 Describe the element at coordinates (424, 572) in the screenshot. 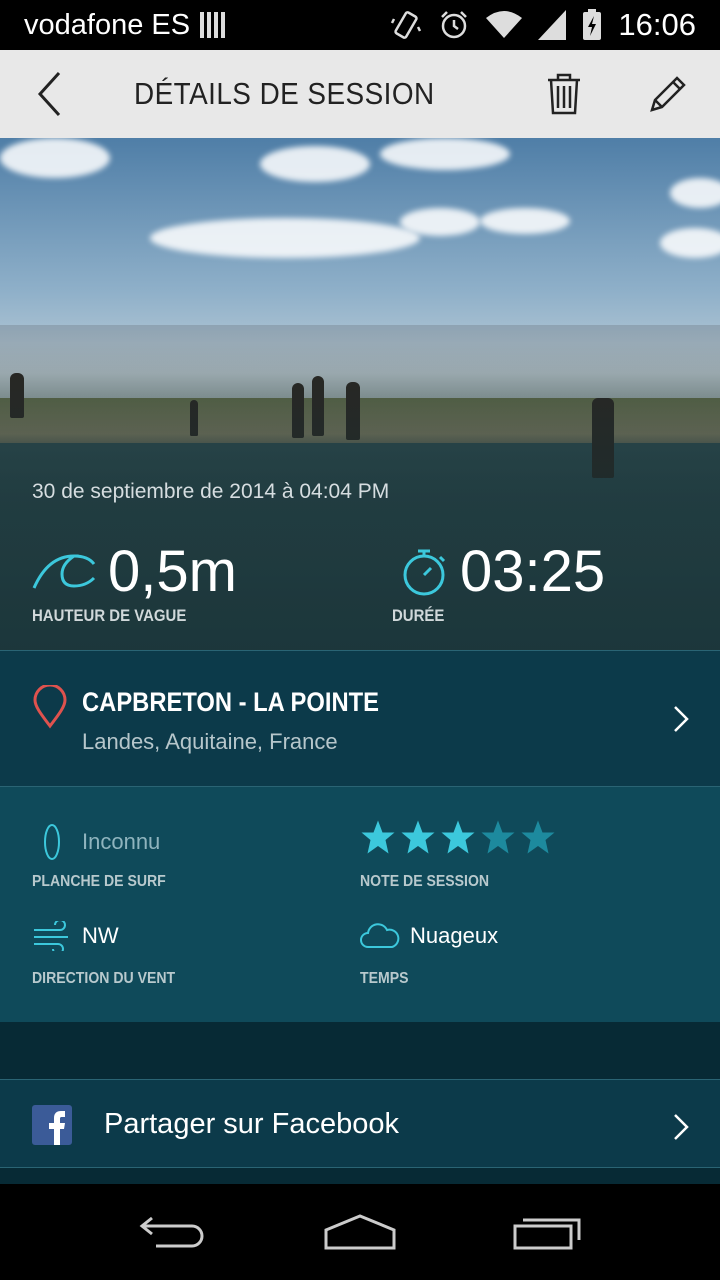

I see `stopwatch-icon` at that location.